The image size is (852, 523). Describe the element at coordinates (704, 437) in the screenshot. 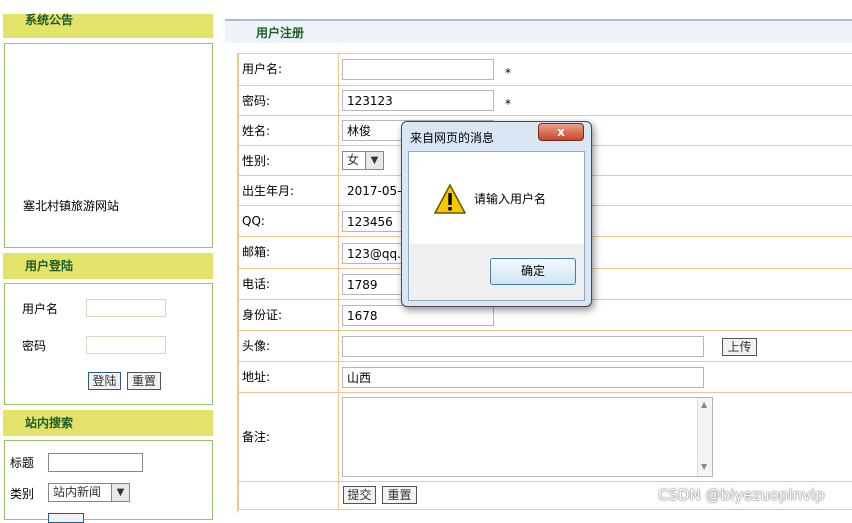

I see `remark-scrollbar: ▲ ▼` at that location.